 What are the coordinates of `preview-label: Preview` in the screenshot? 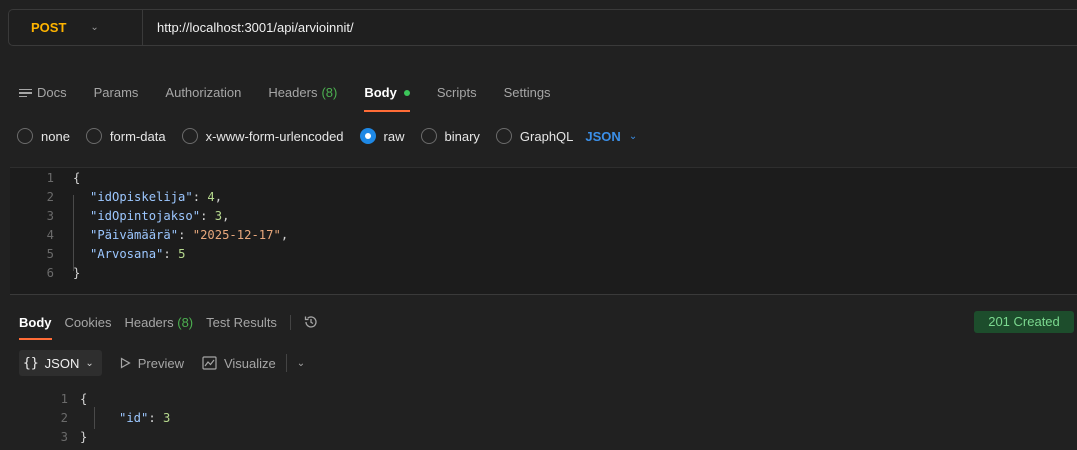 It's located at (160, 363).